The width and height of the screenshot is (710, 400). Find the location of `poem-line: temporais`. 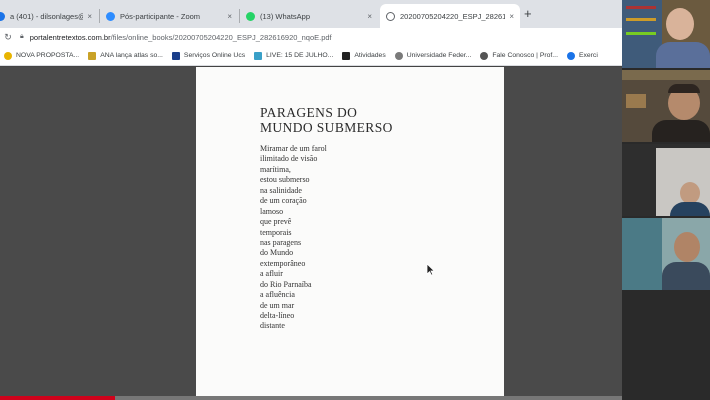

poem-line: temporais is located at coordinates (276, 232).